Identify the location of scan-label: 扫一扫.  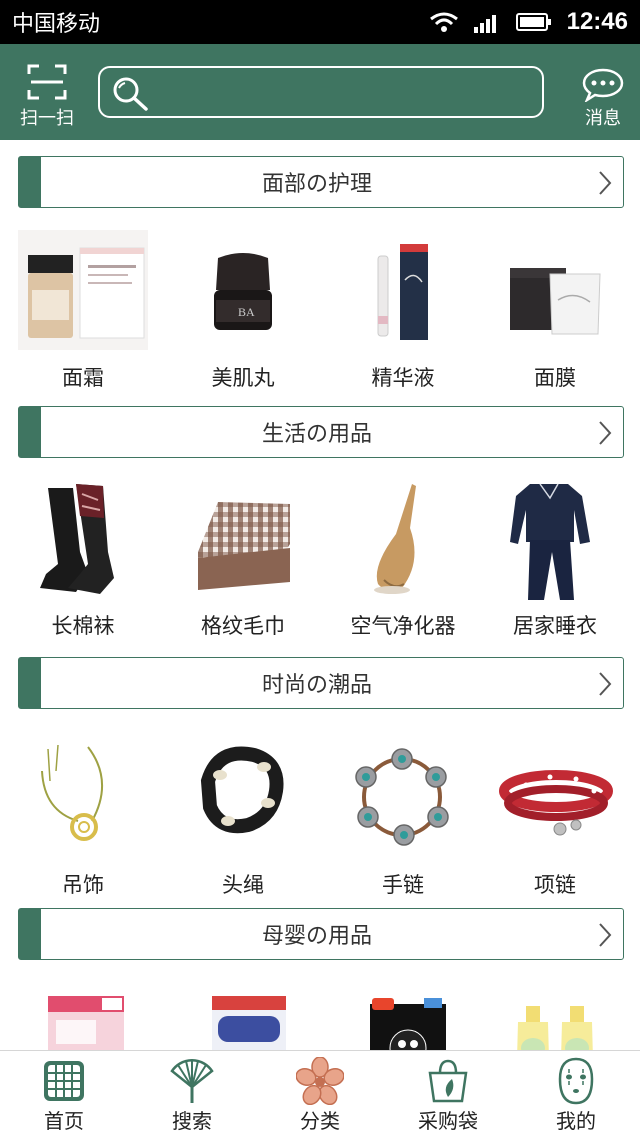
(47, 118).